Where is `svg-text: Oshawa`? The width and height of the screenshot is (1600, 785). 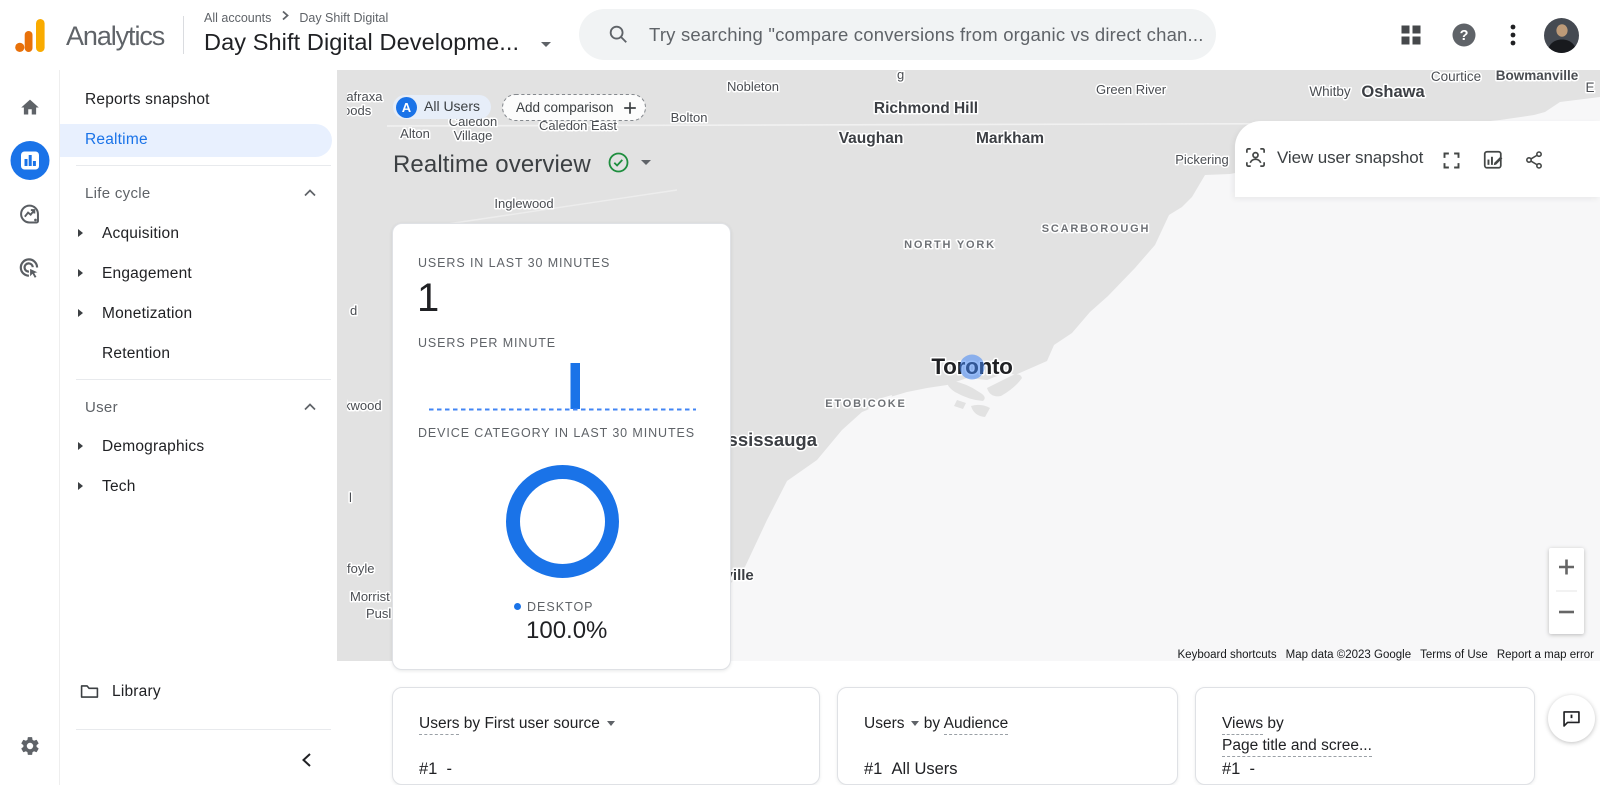
svg-text: Oshawa is located at coordinates (1393, 92).